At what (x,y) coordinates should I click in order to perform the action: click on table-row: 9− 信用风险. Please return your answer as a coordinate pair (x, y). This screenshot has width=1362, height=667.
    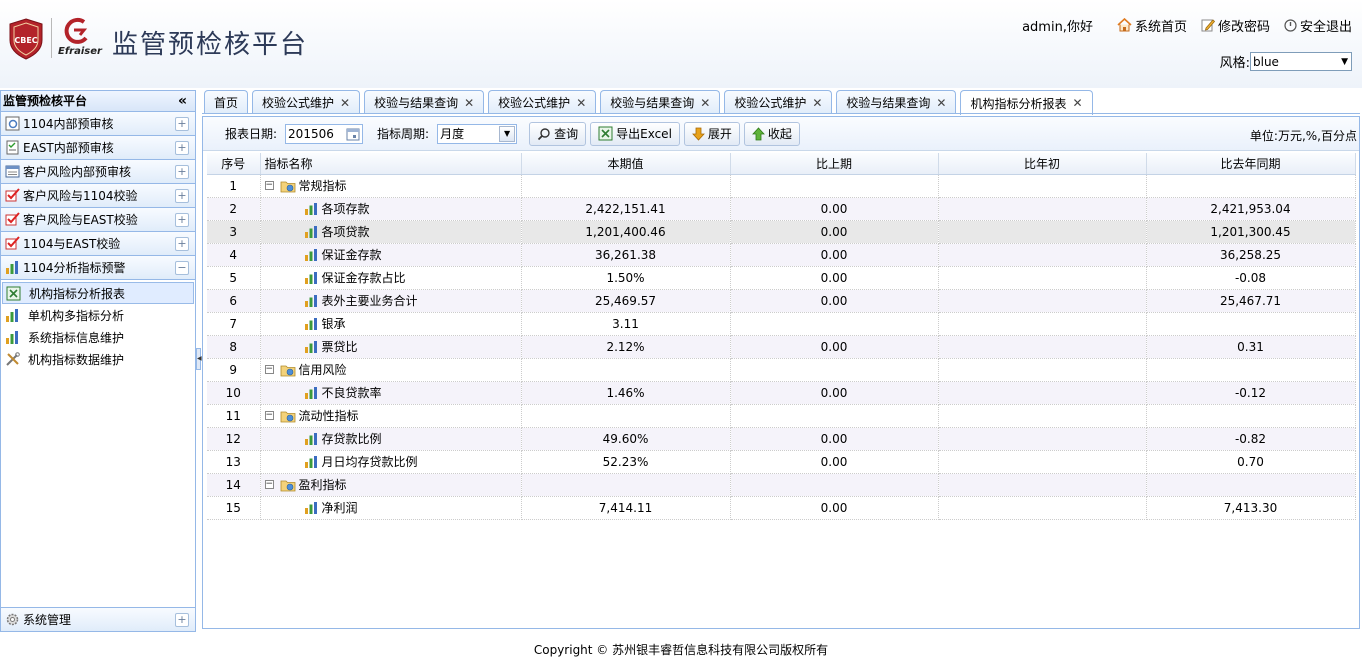
    Looking at the image, I should click on (781, 370).